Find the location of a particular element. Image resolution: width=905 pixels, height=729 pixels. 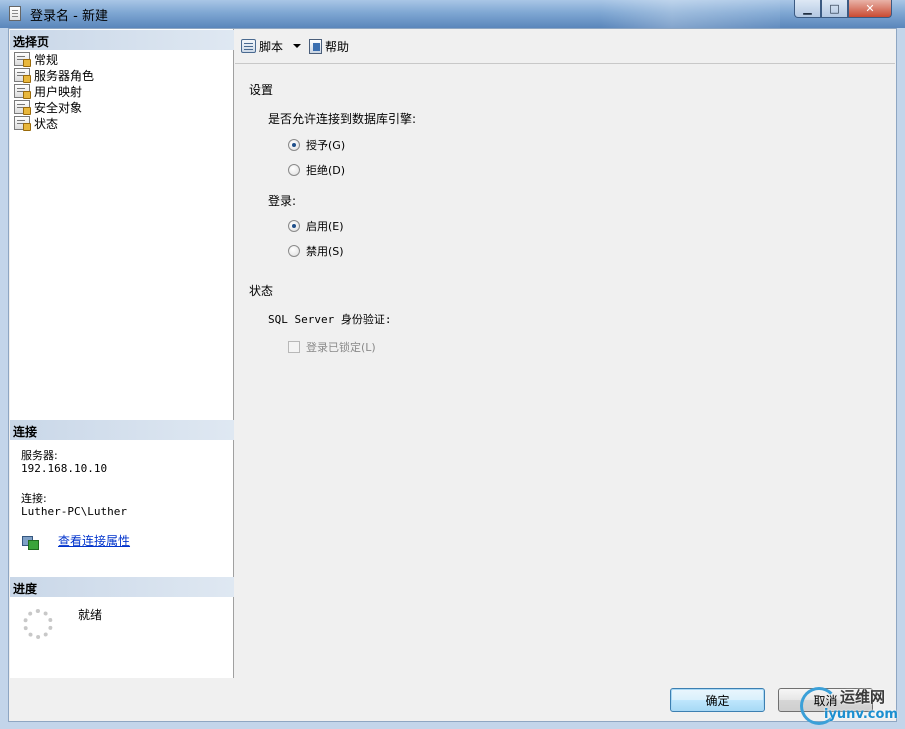

maximize-button: □ is located at coordinates (834, 9).